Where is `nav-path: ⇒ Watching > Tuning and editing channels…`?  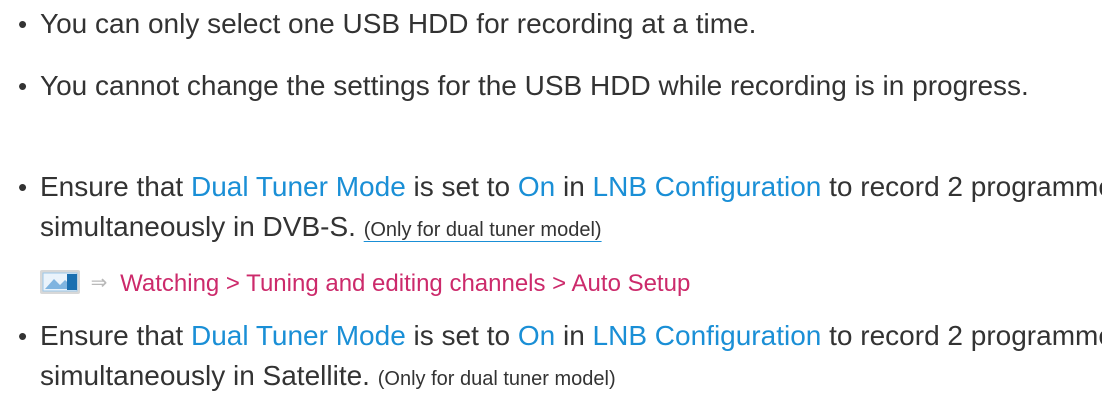
nav-path: ⇒ Watching > Tuning and editing channels… is located at coordinates (551, 284).